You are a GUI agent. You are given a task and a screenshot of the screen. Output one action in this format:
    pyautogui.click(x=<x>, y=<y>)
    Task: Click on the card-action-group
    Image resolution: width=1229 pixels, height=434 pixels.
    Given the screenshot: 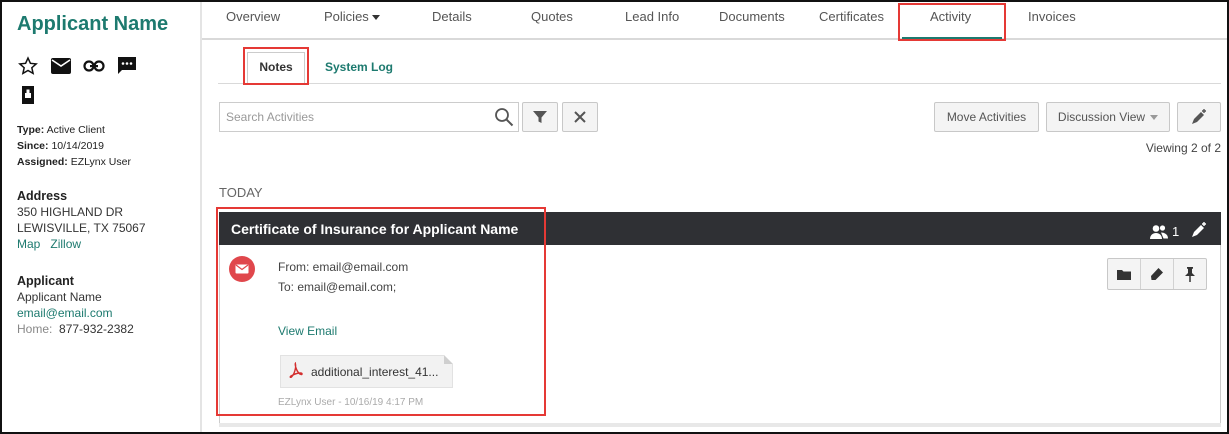 What is the action you would take?
    pyautogui.click(x=1157, y=274)
    